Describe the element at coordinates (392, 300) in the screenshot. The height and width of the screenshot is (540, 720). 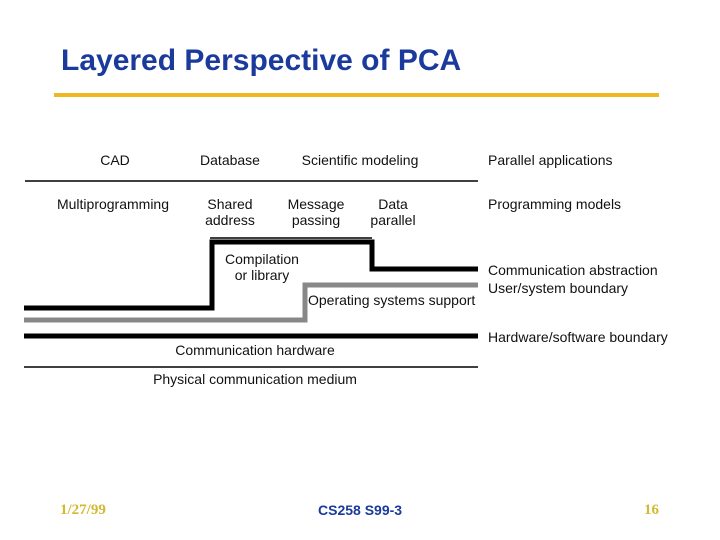
I see `os-support: Operating systems support` at that location.